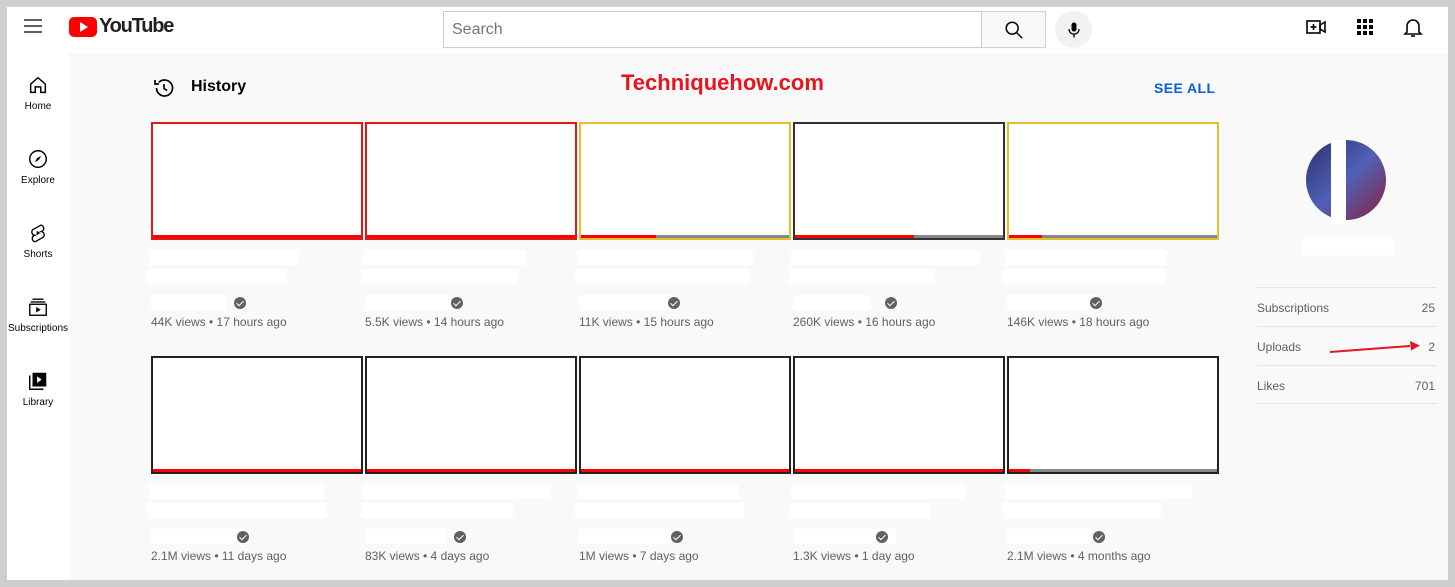  What do you see at coordinates (38, 159) in the screenshot?
I see `compass-icon` at bounding box center [38, 159].